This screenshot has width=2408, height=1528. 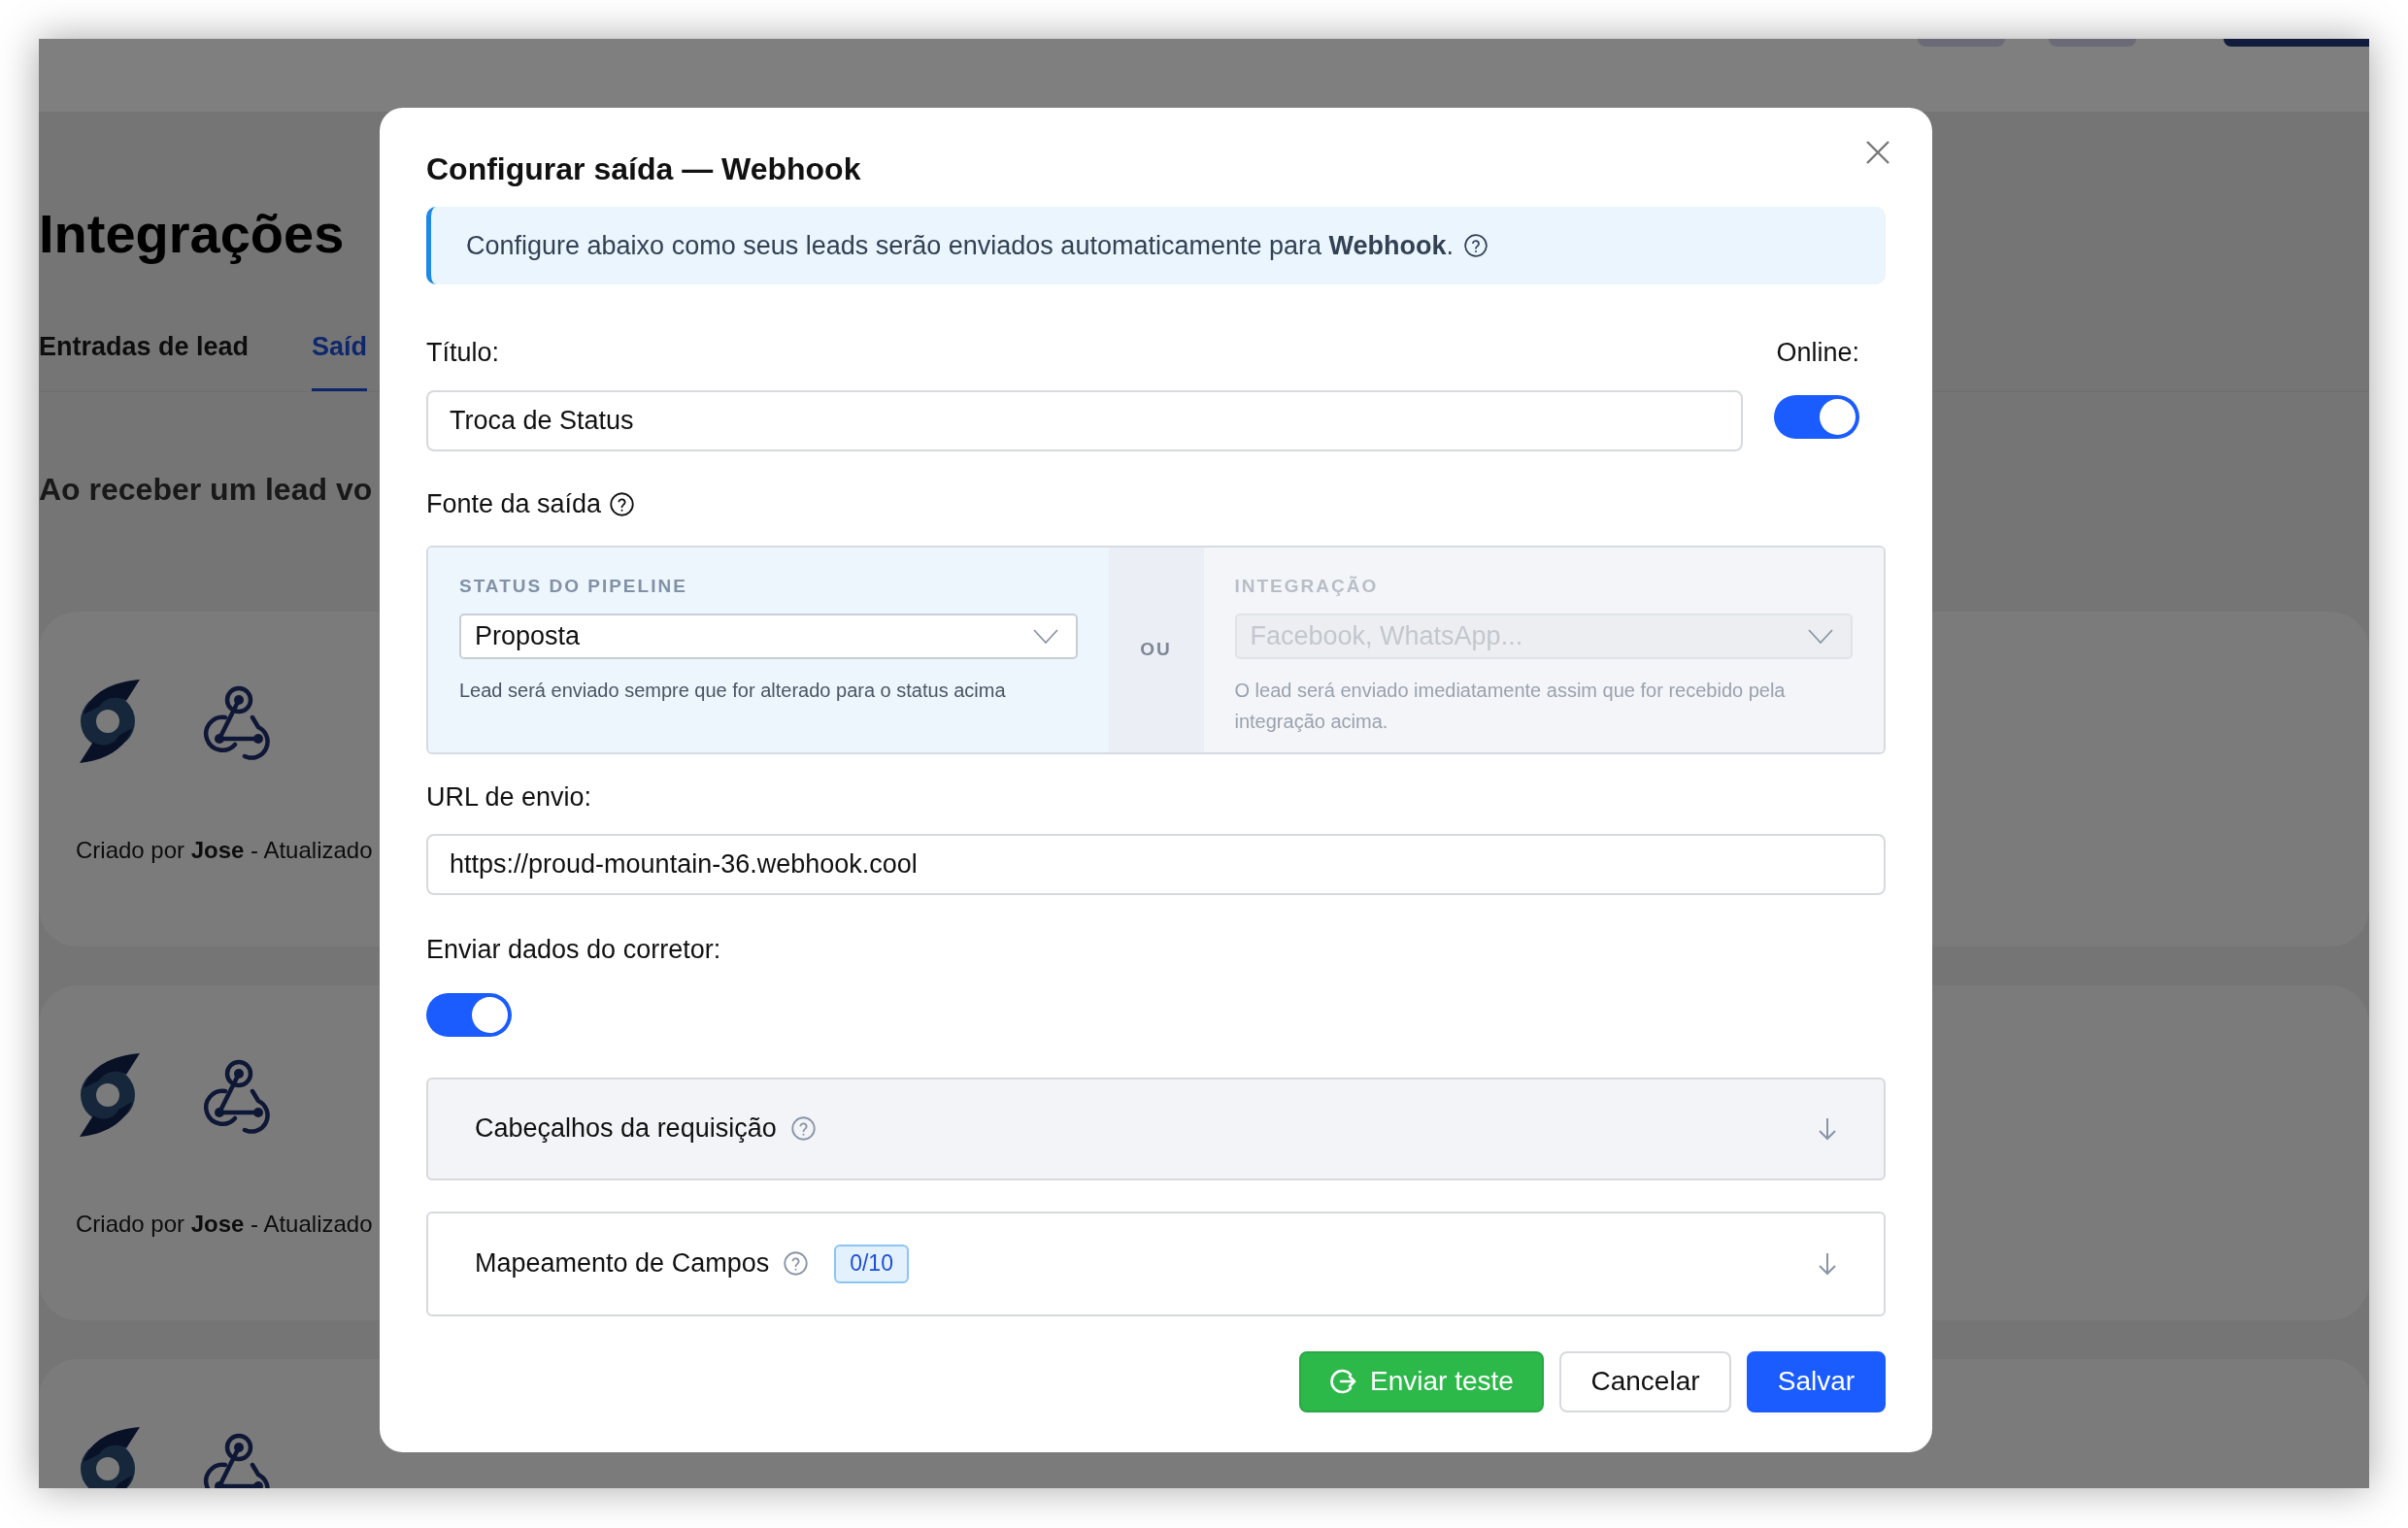 I want to click on select-field: Proposta, so click(x=769, y=637).